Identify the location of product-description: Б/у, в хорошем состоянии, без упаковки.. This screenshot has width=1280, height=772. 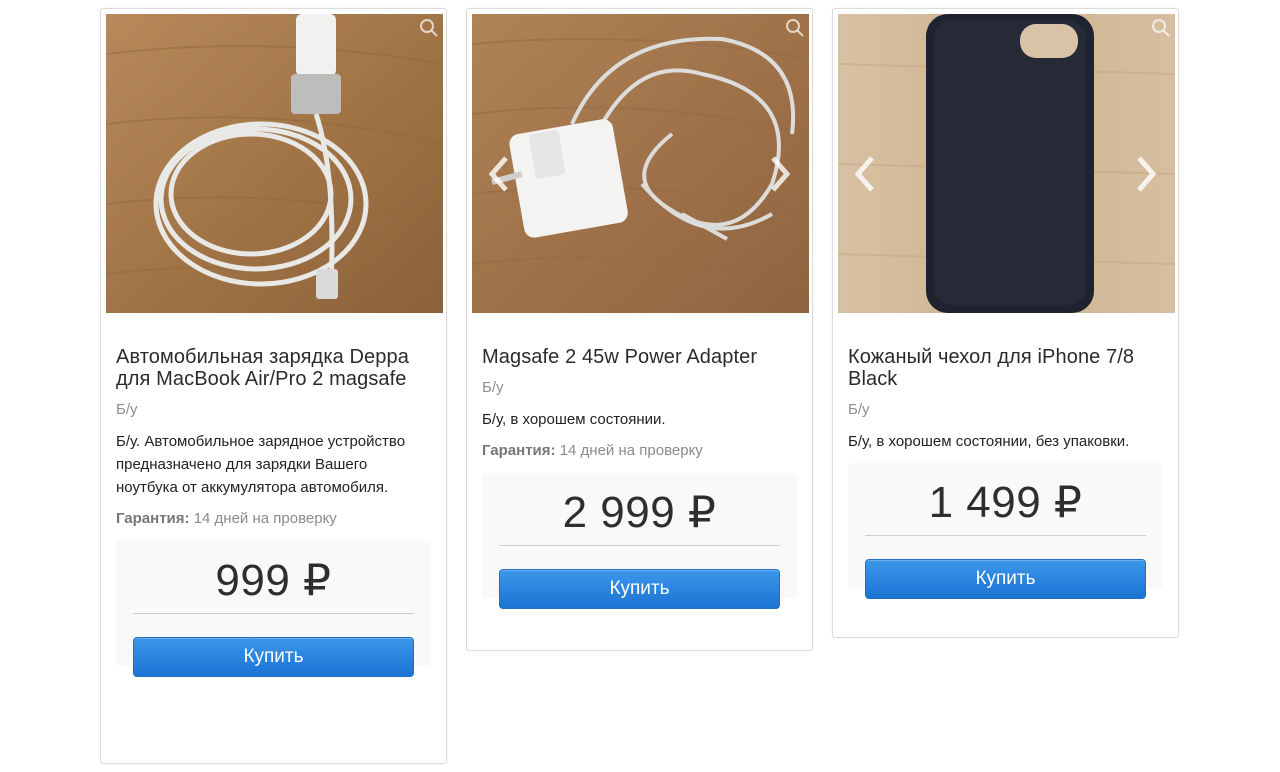
(989, 441).